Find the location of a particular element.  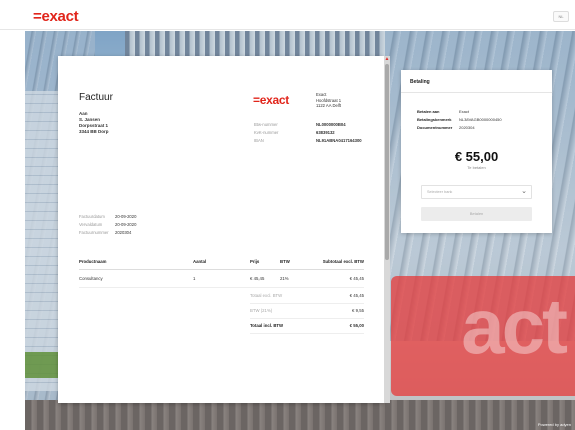

registration-row: Btw-nummer NL0000000B04 is located at coordinates (308, 125).